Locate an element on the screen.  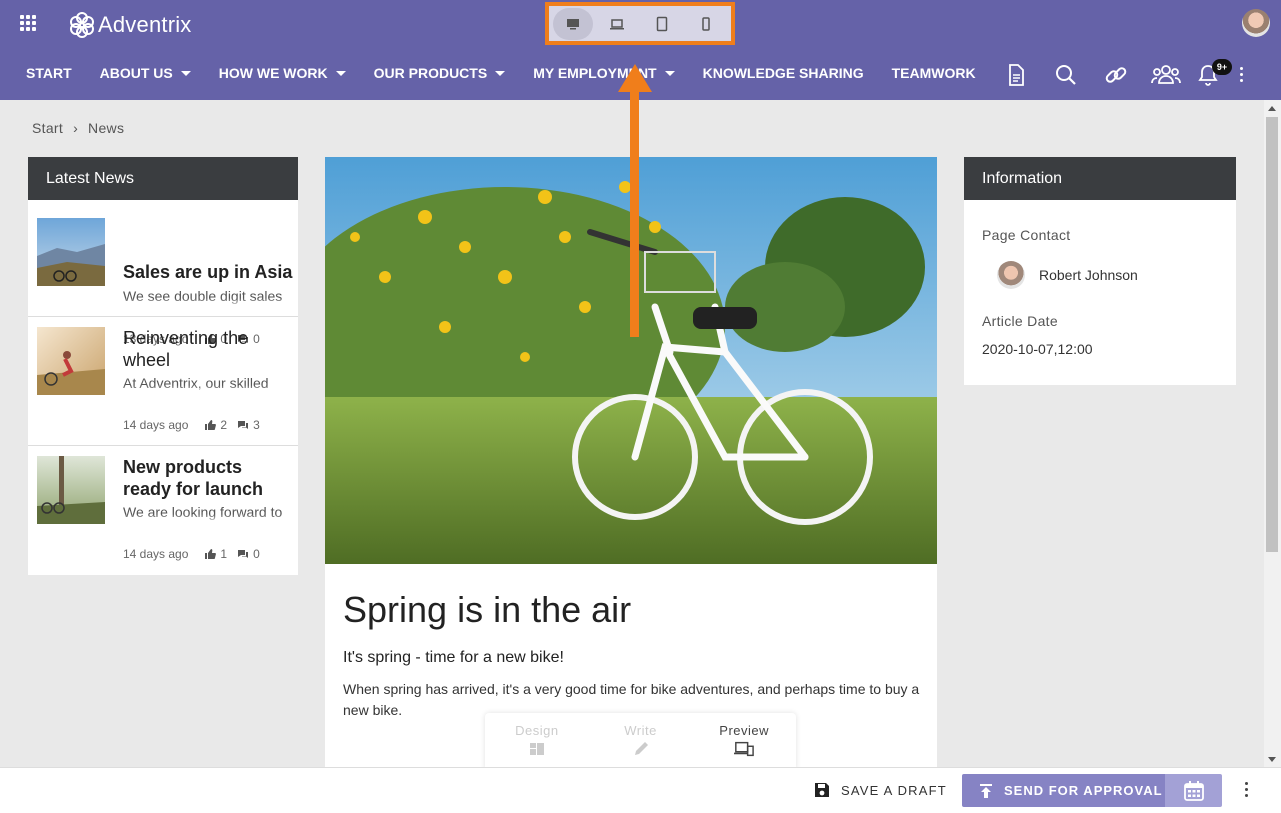
contact-avatar is located at coordinates (1011, 275).